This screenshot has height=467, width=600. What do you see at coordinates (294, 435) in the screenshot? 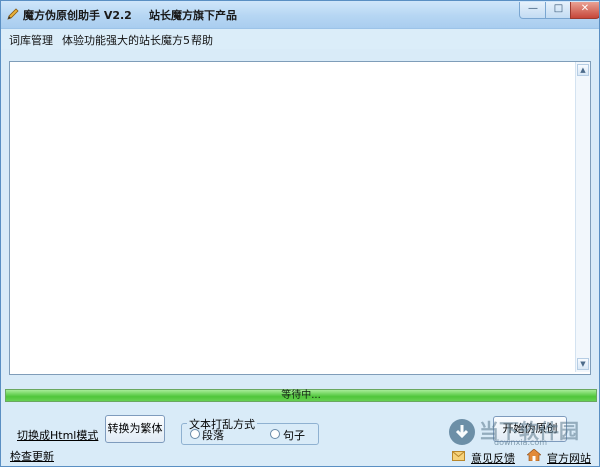
I see `radio-sentence-label: 句子` at bounding box center [294, 435].